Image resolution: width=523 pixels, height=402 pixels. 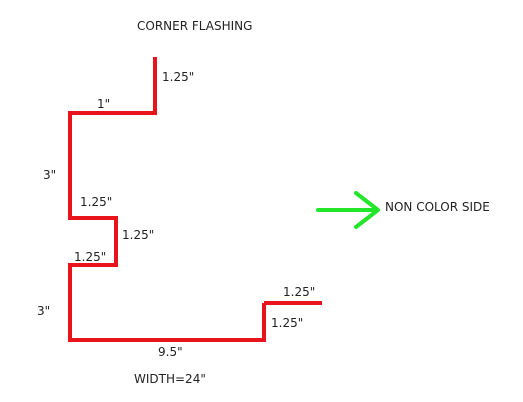 What do you see at coordinates (49, 175) in the screenshot?
I see `dim-upper-vertical: 3"` at bounding box center [49, 175].